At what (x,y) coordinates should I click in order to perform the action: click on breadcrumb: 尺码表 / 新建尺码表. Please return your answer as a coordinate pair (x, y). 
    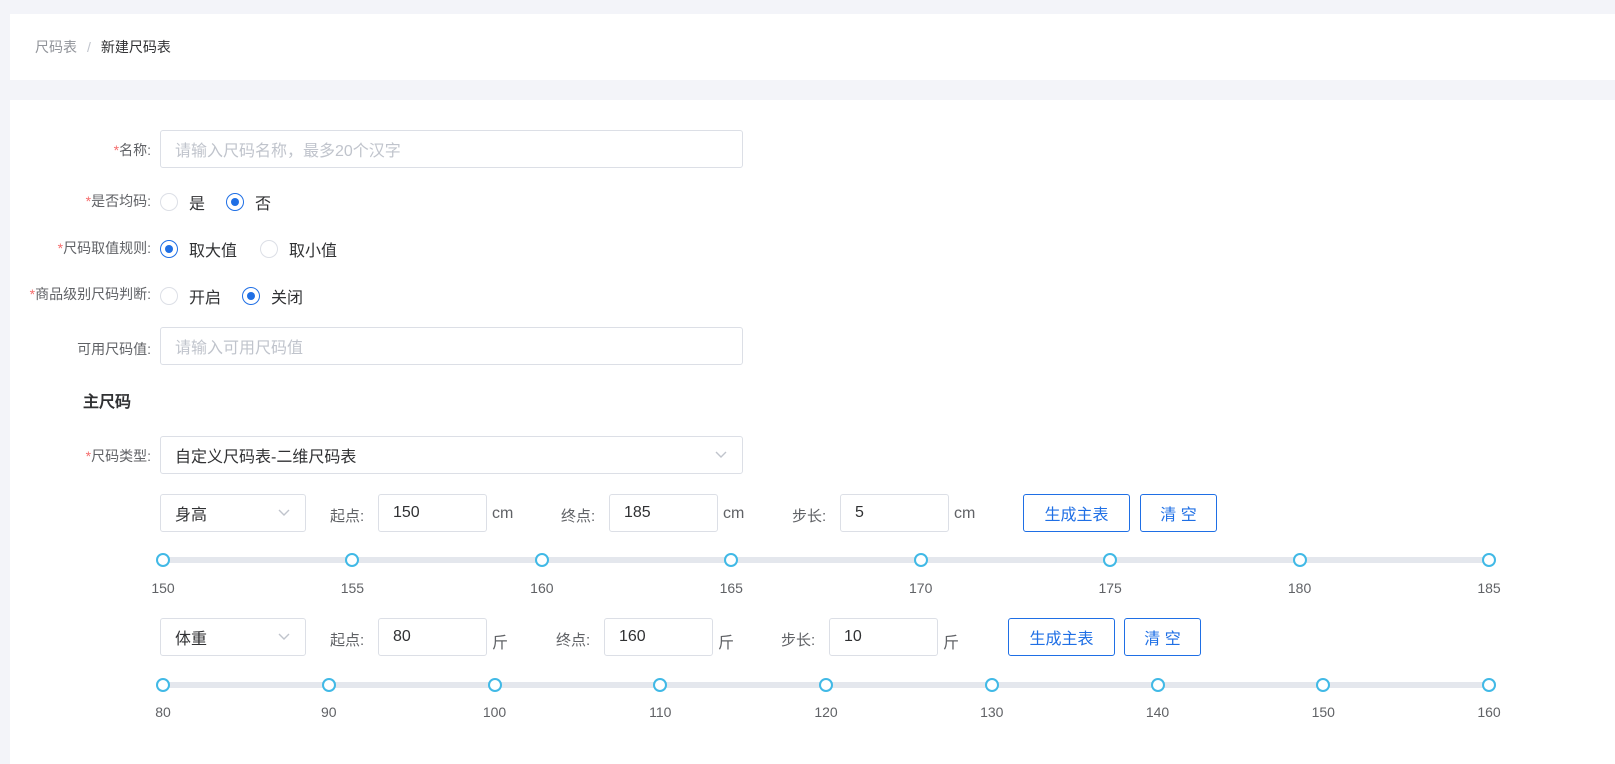
    Looking at the image, I should click on (812, 47).